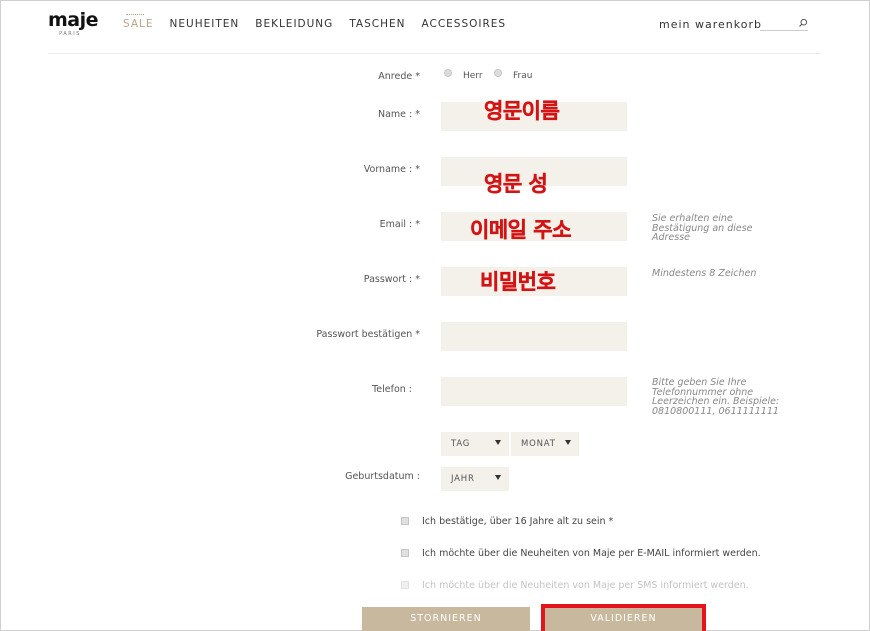 The width and height of the screenshot is (870, 631). I want to click on logo: maje PARIS, so click(74, 23).